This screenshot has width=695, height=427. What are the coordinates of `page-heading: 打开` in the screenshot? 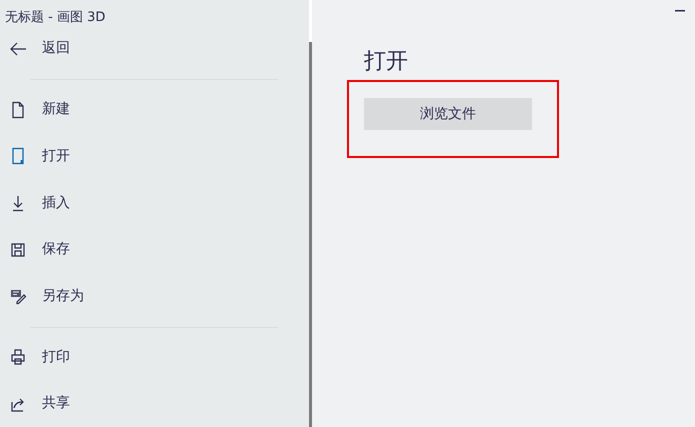 It's located at (386, 62).